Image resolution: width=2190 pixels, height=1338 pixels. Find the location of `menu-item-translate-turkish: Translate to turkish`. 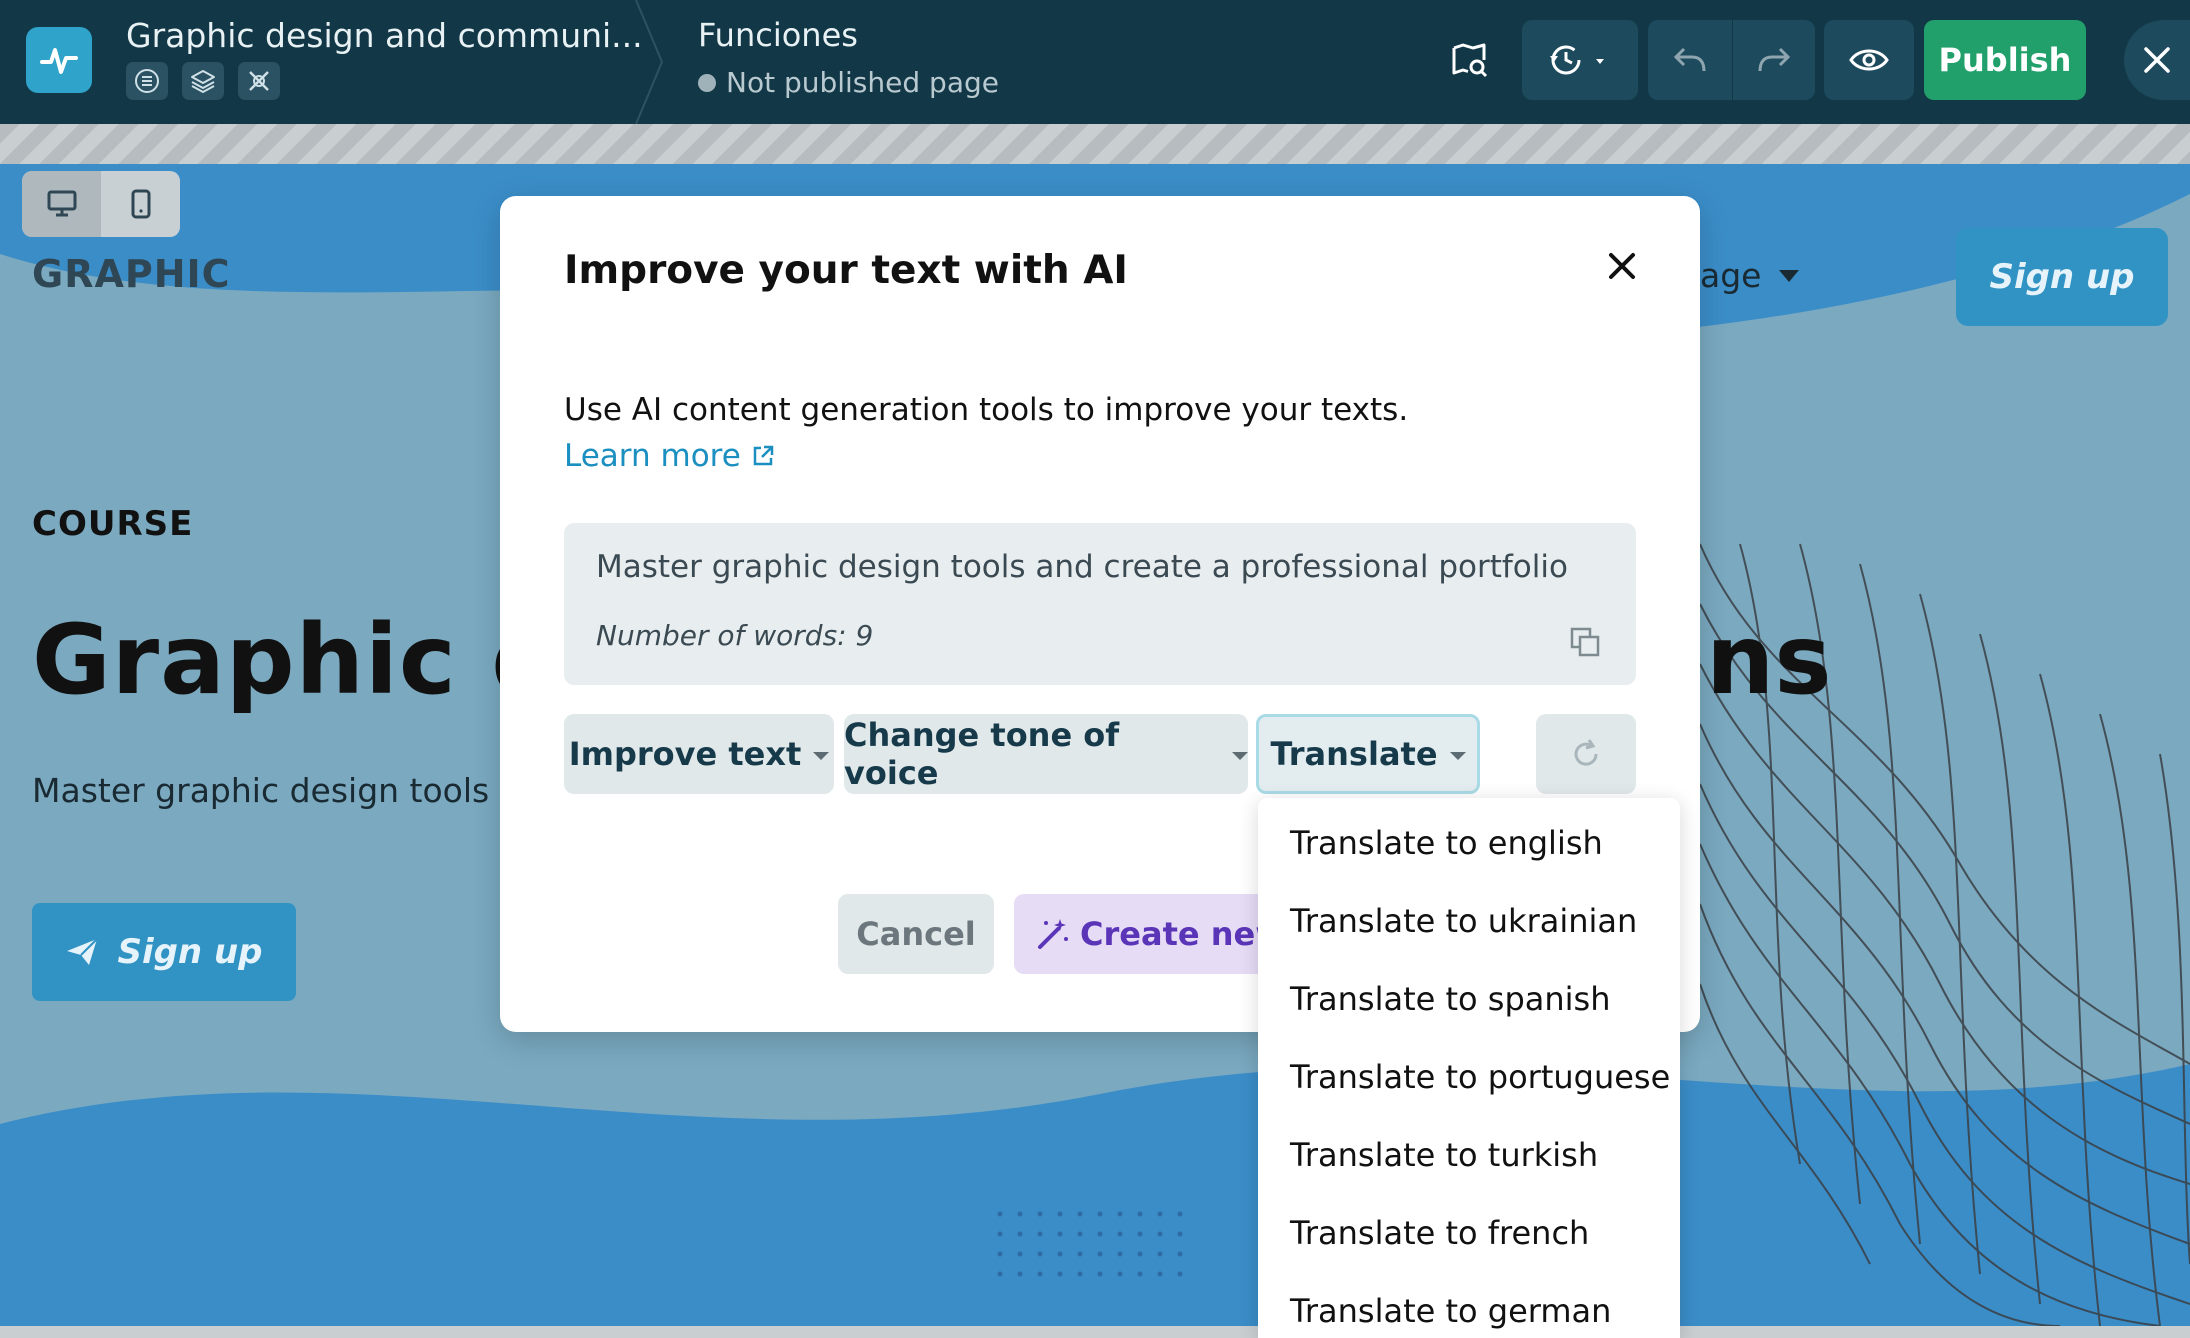

menu-item-translate-turkish: Translate to turkish is located at coordinates (1444, 1155).